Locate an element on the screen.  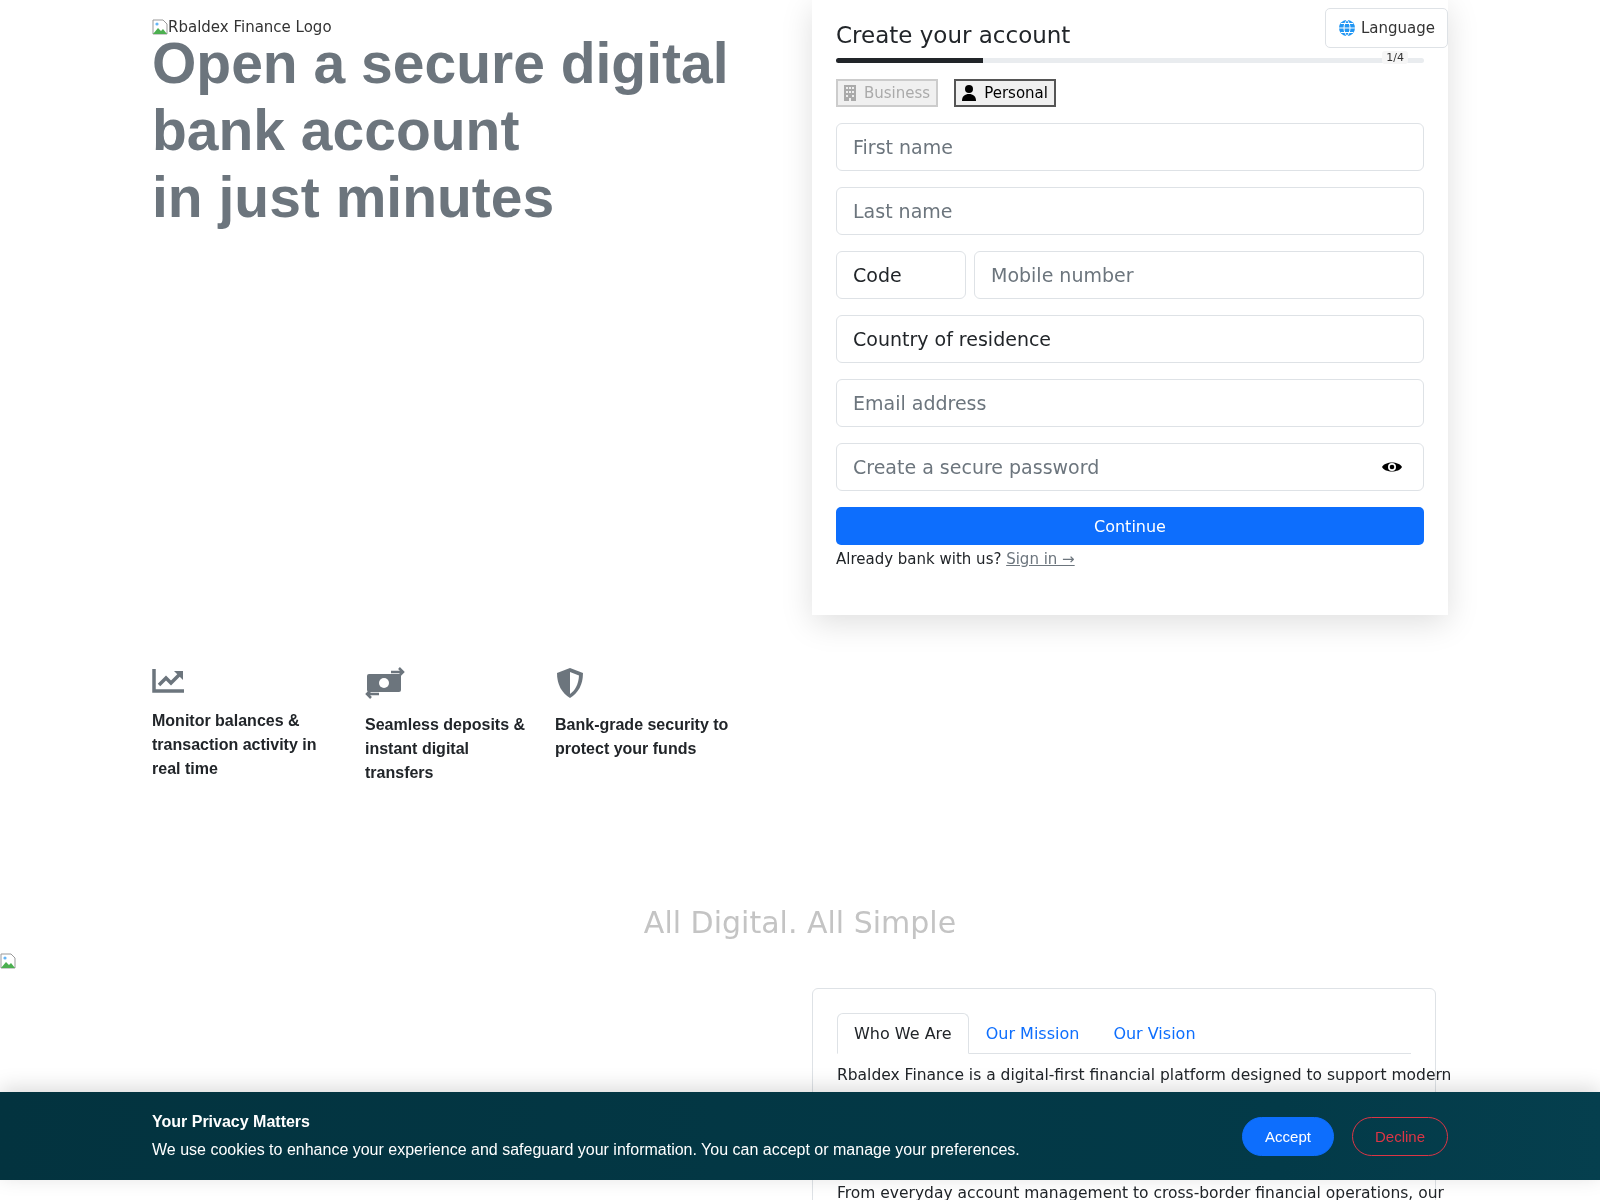
step-counter: 1/4 is located at coordinates (1395, 57).